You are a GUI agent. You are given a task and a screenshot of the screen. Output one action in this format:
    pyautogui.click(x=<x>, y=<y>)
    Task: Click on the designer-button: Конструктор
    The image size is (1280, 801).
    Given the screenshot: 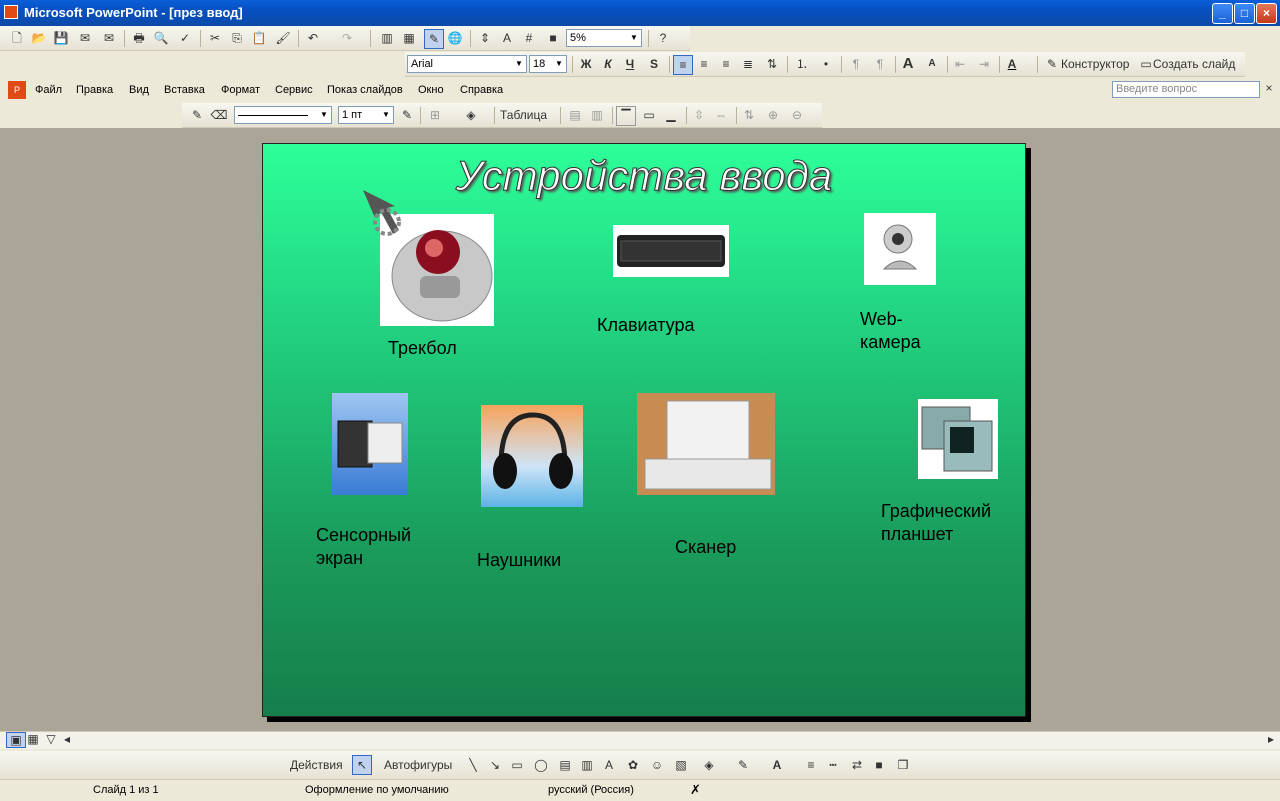 What is the action you would take?
    pyautogui.click(x=1095, y=64)
    